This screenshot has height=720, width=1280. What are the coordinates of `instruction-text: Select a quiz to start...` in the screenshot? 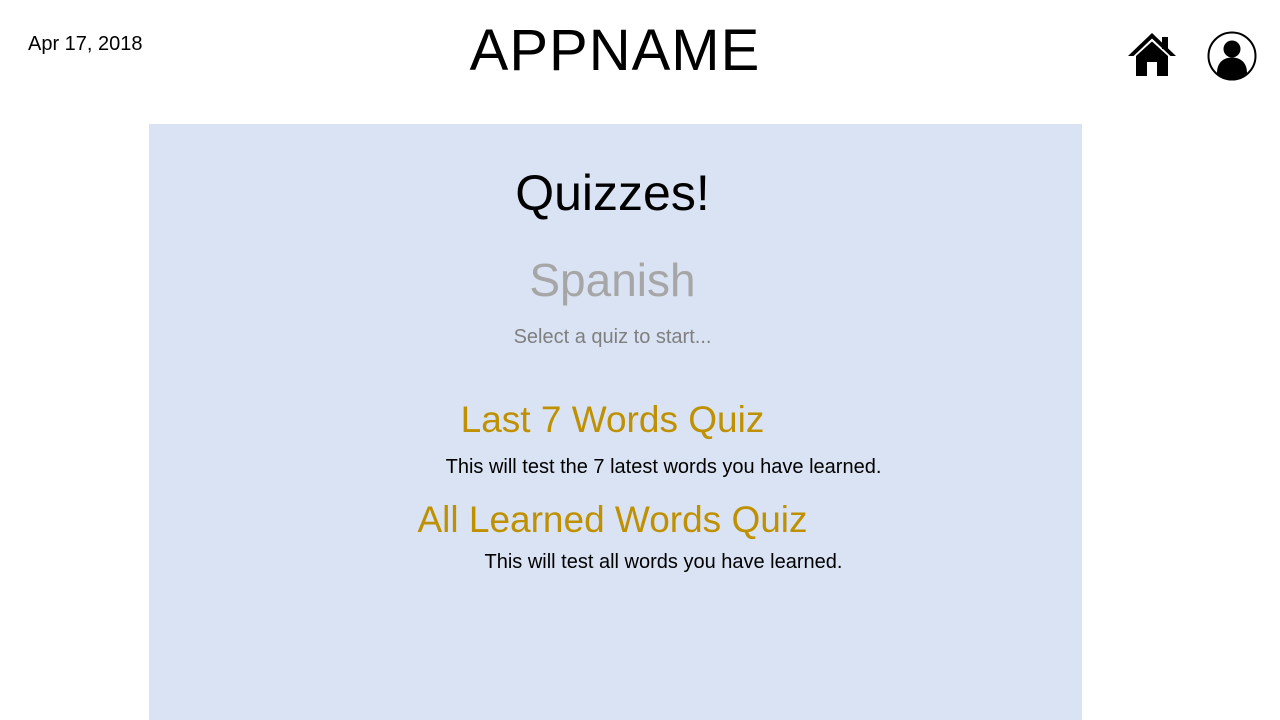 It's located at (612, 337).